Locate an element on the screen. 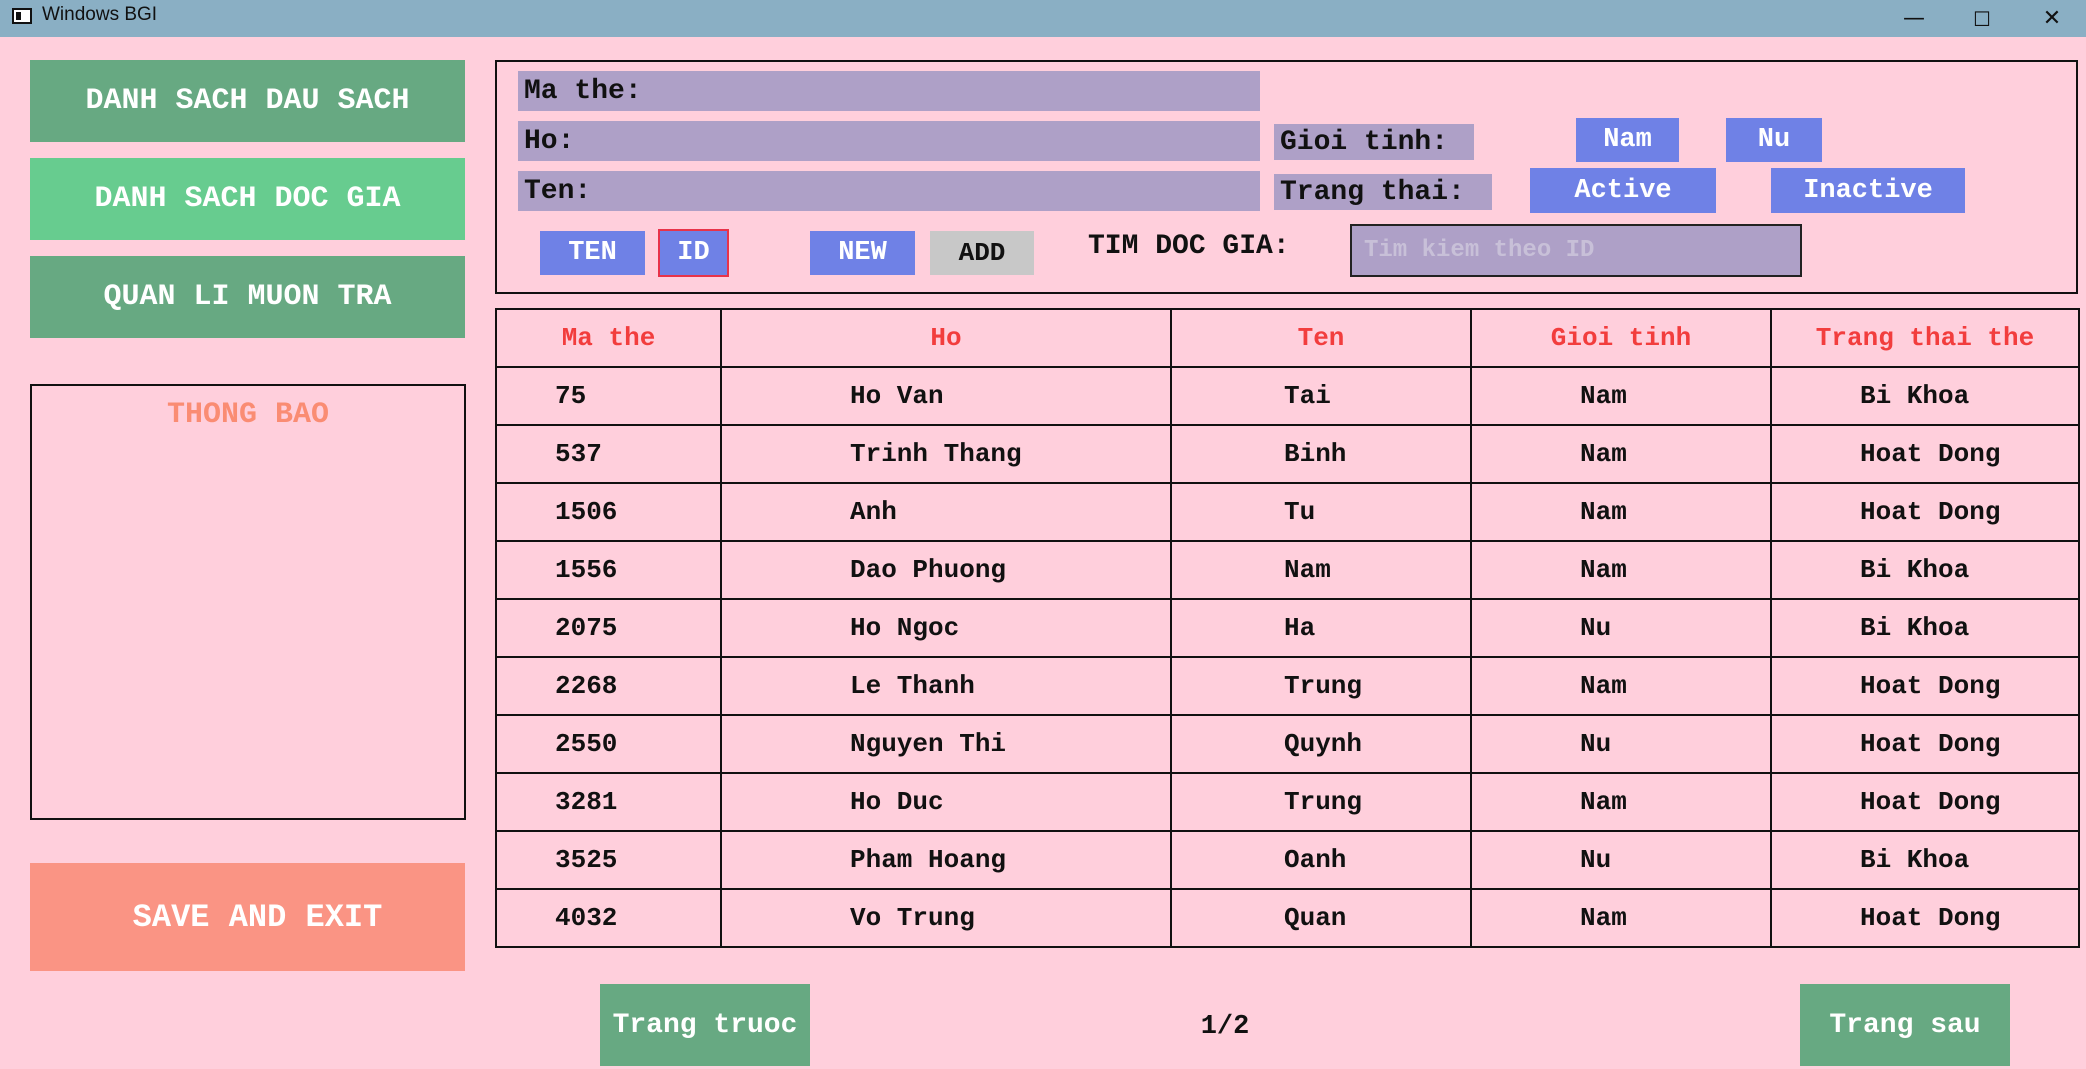 The height and width of the screenshot is (1069, 2086). table-header-row: Ma the Ho Ten Gioi tinh Trang thai the is located at coordinates (1287, 338).